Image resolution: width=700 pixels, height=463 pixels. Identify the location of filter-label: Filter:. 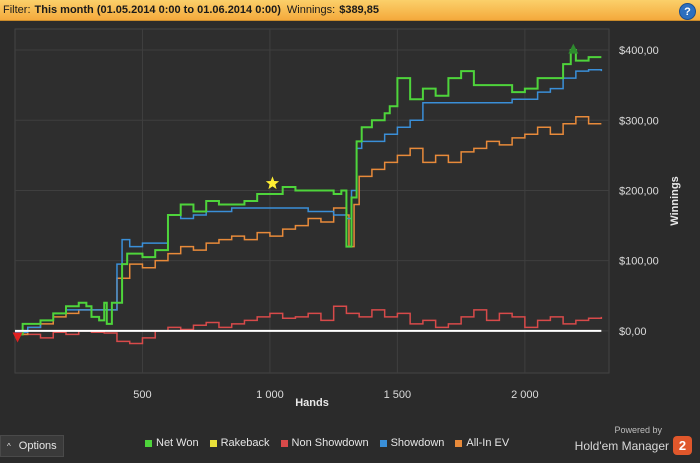
(17, 10).